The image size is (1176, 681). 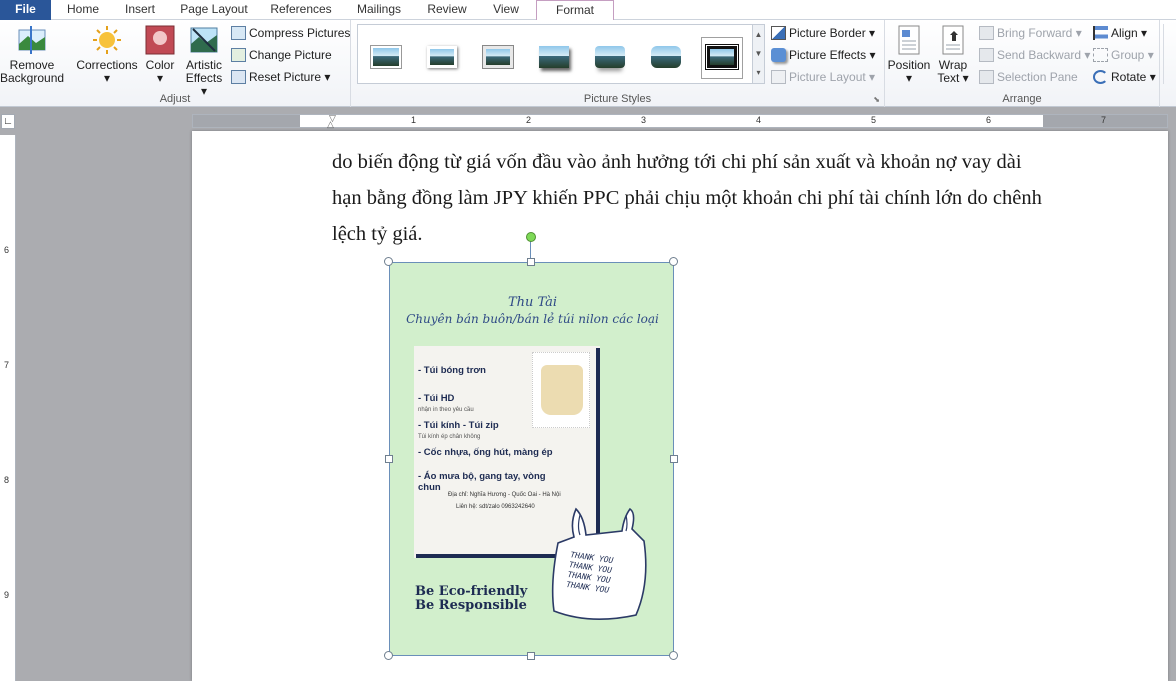 I want to click on picture-border-label: Picture Border, so click(x=827, y=33).